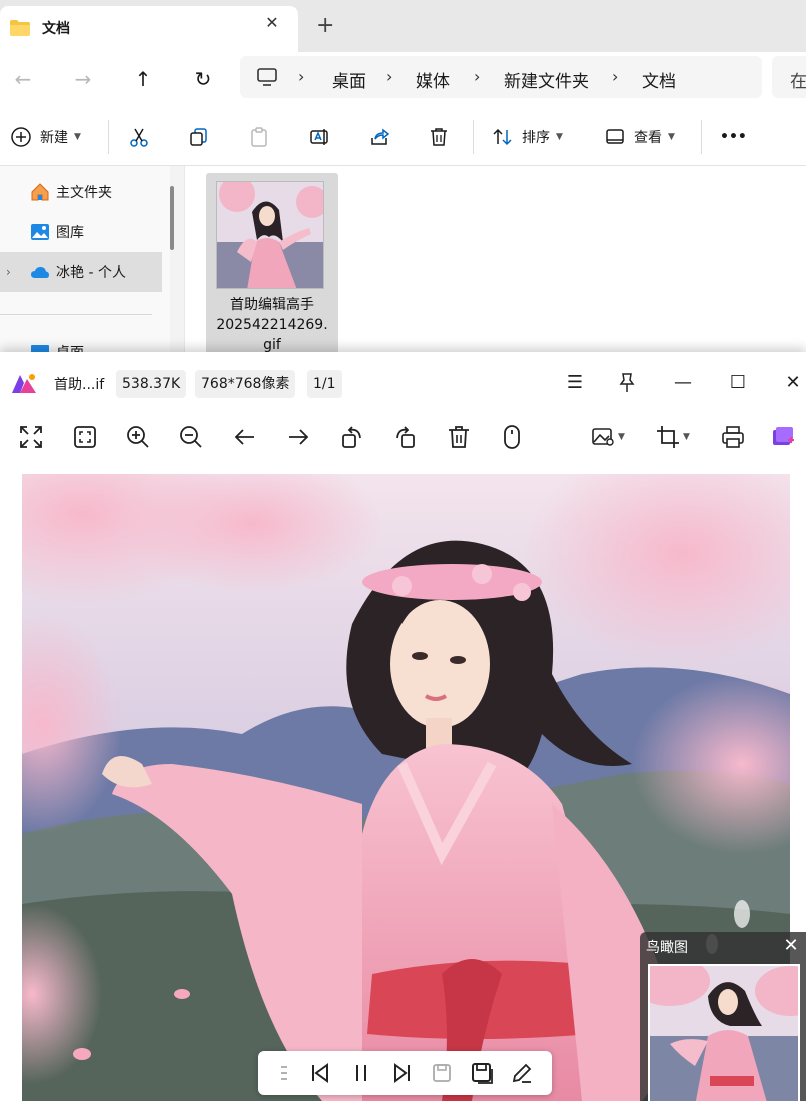 Image resolution: width=806 pixels, height=1101 pixels. What do you see at coordinates (379, 137) in the screenshot?
I see `share-button` at bounding box center [379, 137].